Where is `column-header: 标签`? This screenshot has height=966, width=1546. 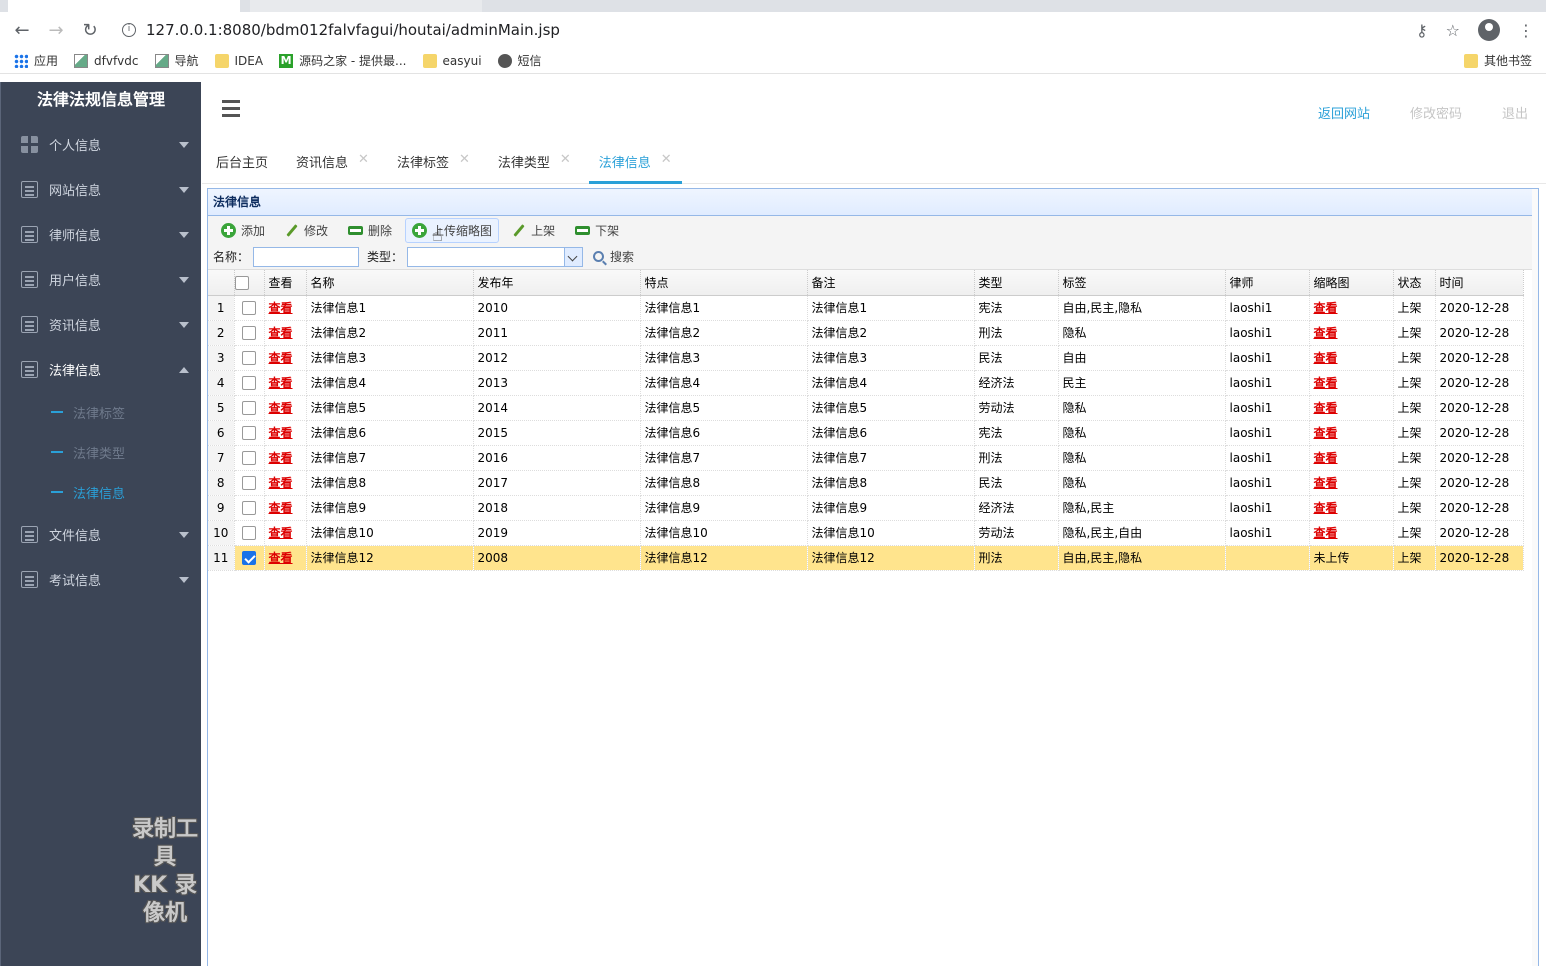
column-header: 标签 is located at coordinates (1142, 283).